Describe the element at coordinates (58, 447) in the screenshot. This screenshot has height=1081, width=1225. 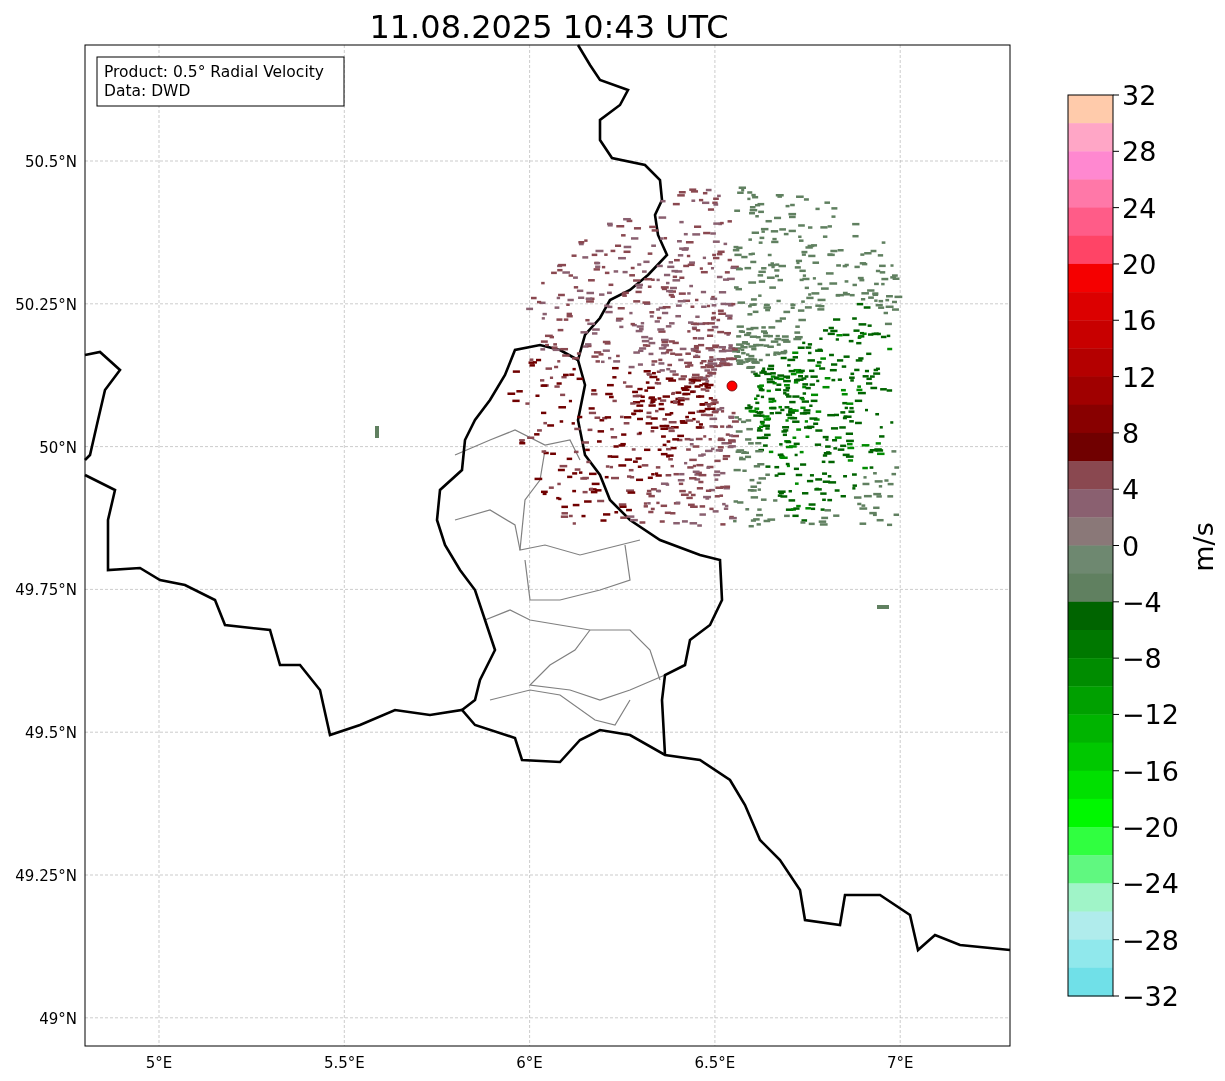
I see `latitude-label: 50°N` at that location.